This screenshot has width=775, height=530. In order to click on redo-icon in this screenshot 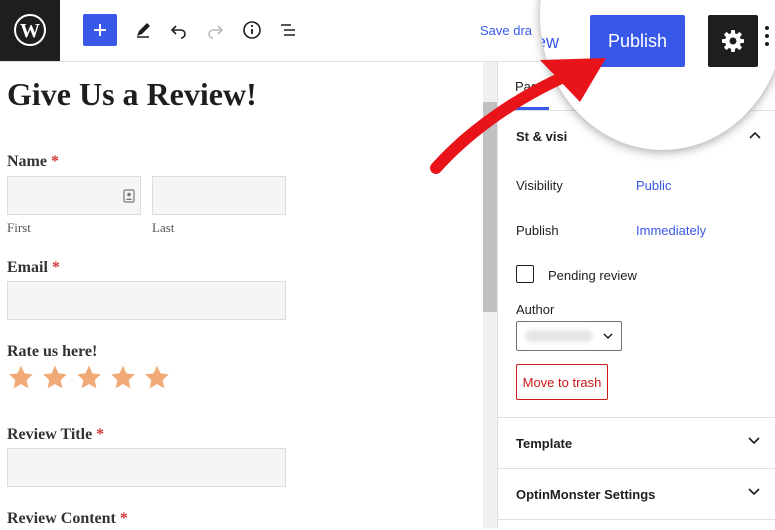, I will do `click(216, 32)`.